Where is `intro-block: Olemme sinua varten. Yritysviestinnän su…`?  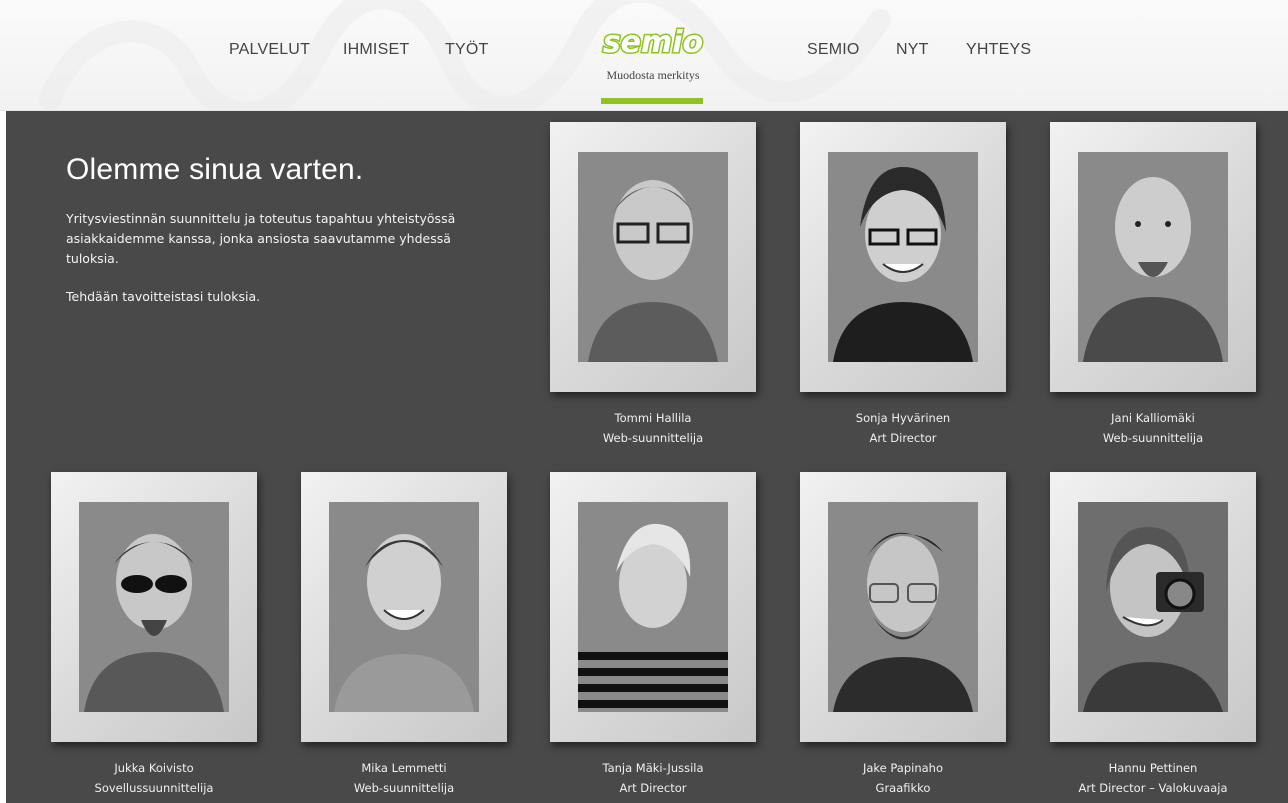
intro-block: Olemme sinua varten. Yritysviestinnän su… is located at coordinates (276, 230).